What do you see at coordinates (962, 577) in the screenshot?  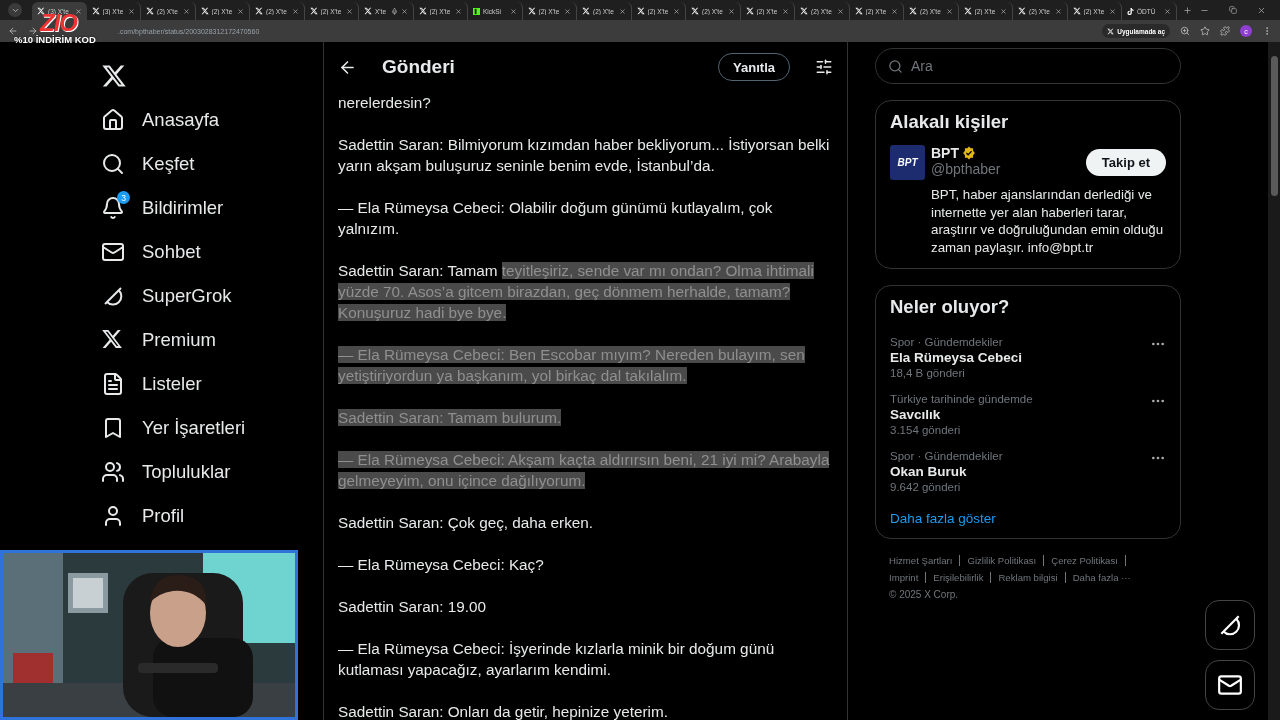 I see `footer-link: Erişilebilirlik` at bounding box center [962, 577].